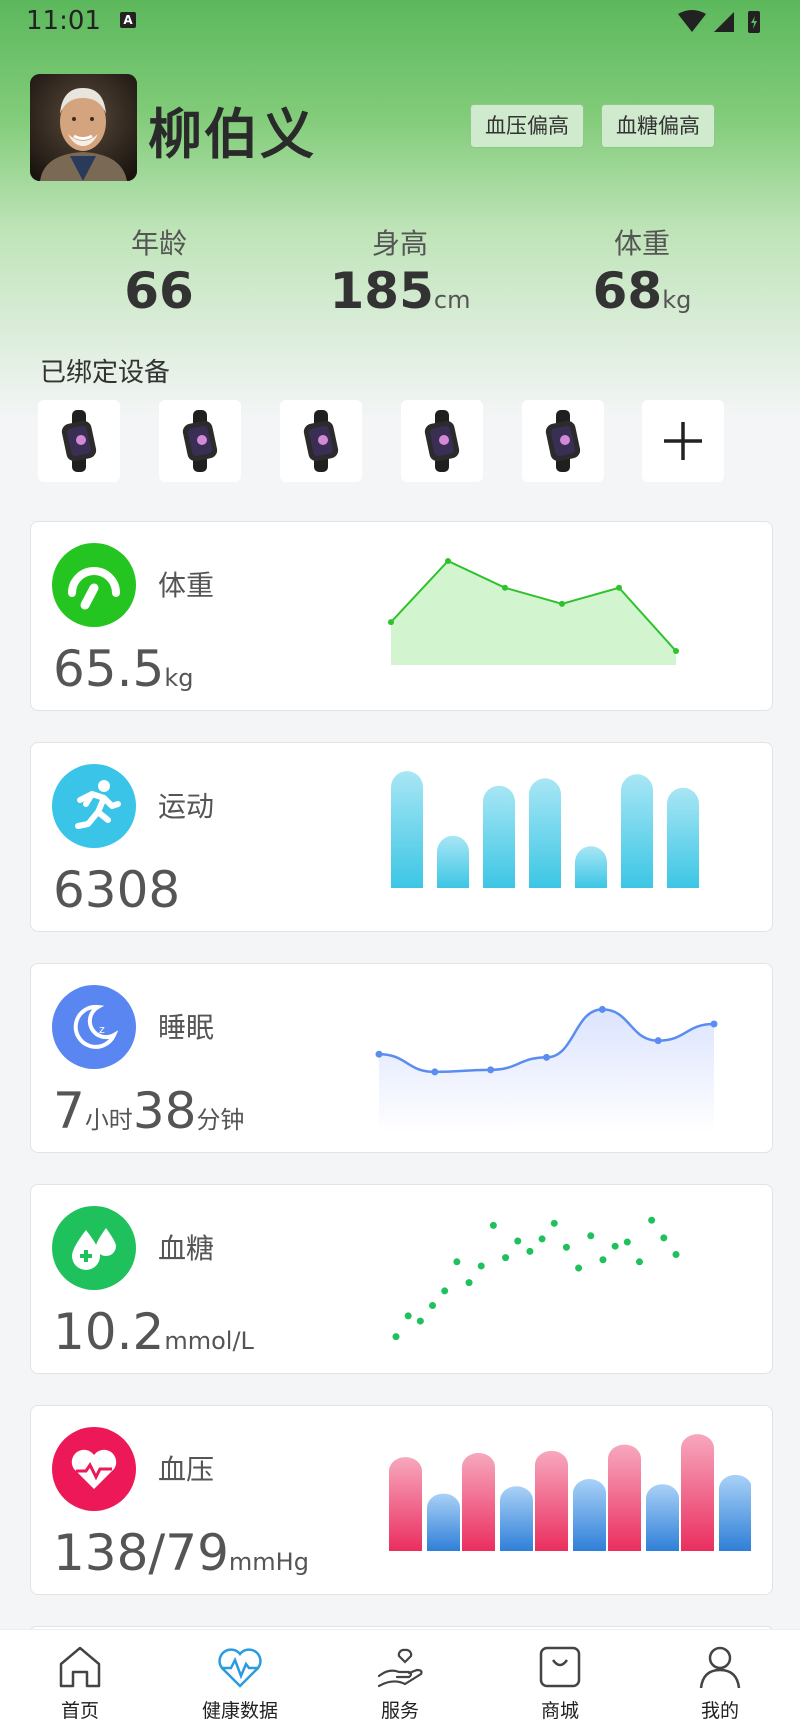 This screenshot has height=1728, width=800. I want to click on pressure-number: 138/79, so click(141, 1553).